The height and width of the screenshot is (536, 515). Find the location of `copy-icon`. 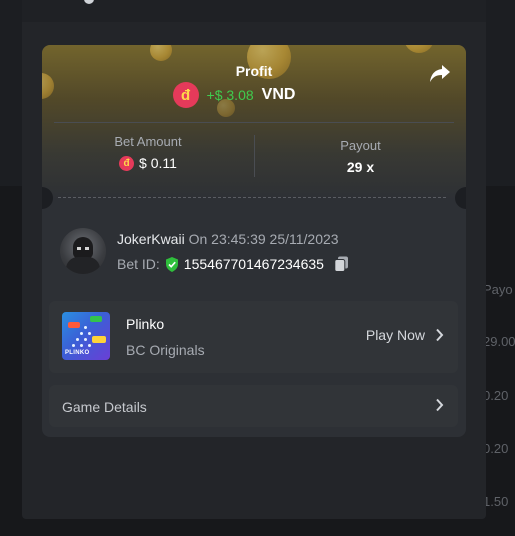

copy-icon is located at coordinates (341, 264).